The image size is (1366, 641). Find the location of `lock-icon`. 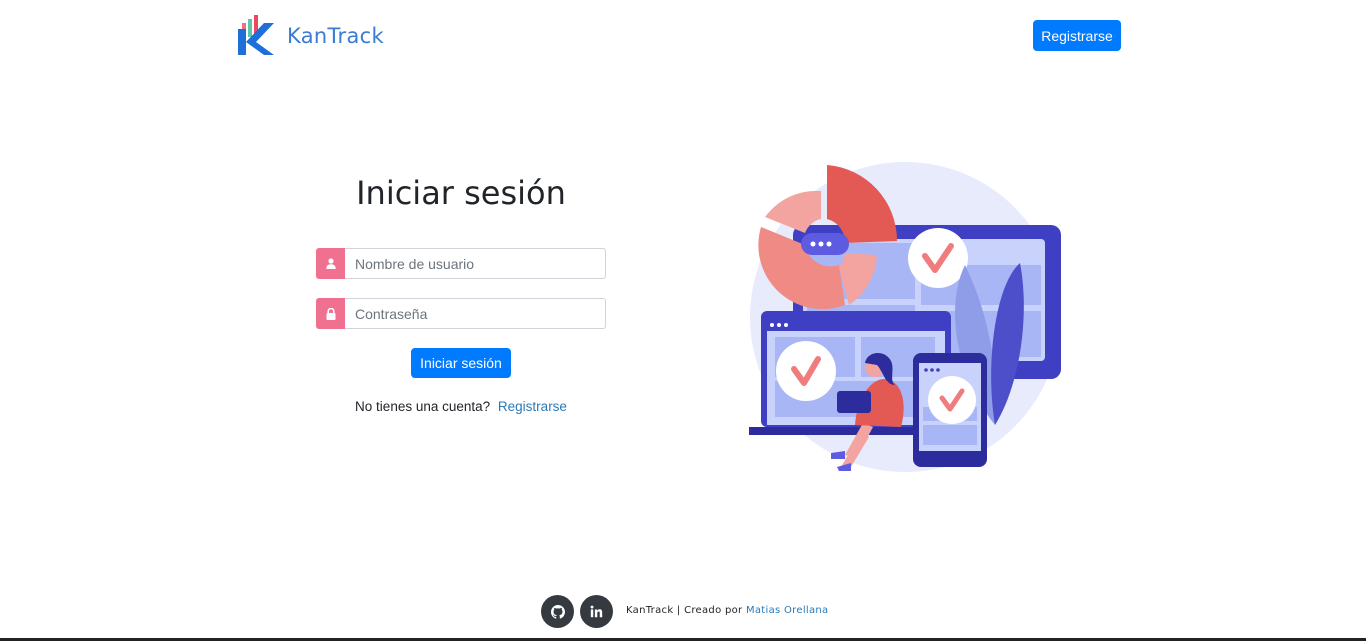

lock-icon is located at coordinates (330, 313).